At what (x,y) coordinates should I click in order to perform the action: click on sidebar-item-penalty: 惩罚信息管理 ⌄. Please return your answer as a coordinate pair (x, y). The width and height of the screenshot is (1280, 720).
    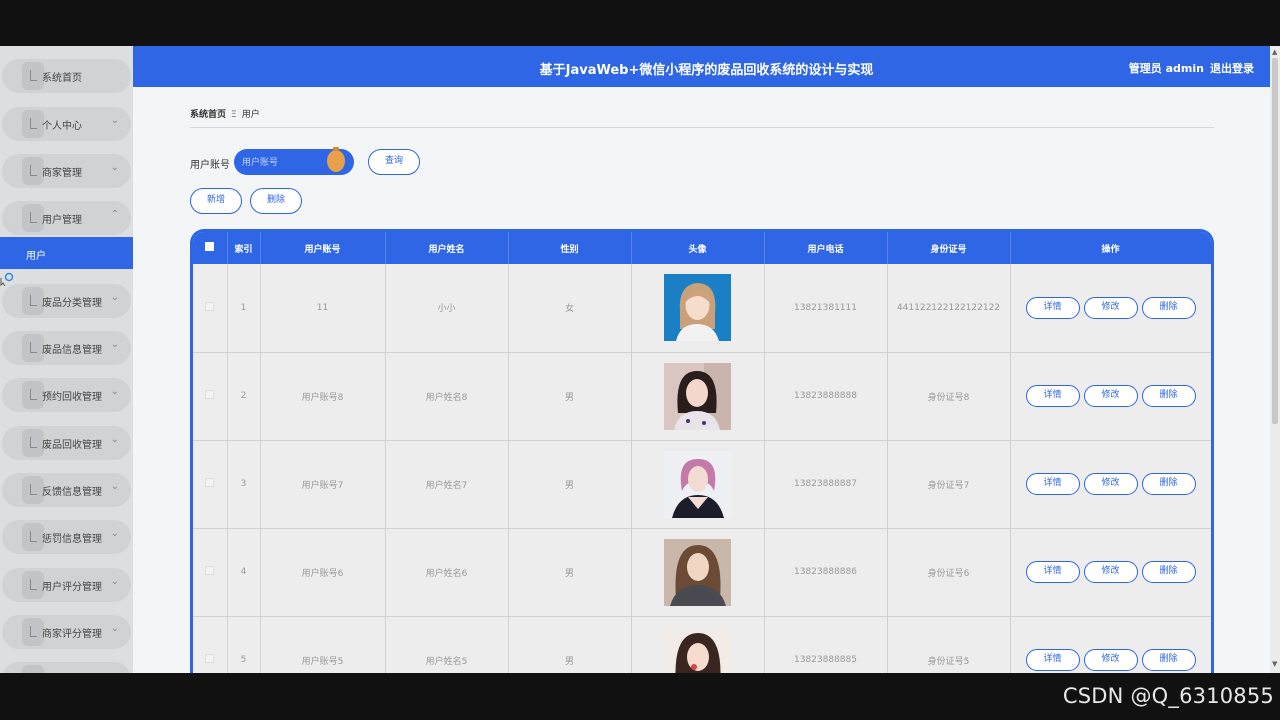
    Looking at the image, I should click on (66, 537).